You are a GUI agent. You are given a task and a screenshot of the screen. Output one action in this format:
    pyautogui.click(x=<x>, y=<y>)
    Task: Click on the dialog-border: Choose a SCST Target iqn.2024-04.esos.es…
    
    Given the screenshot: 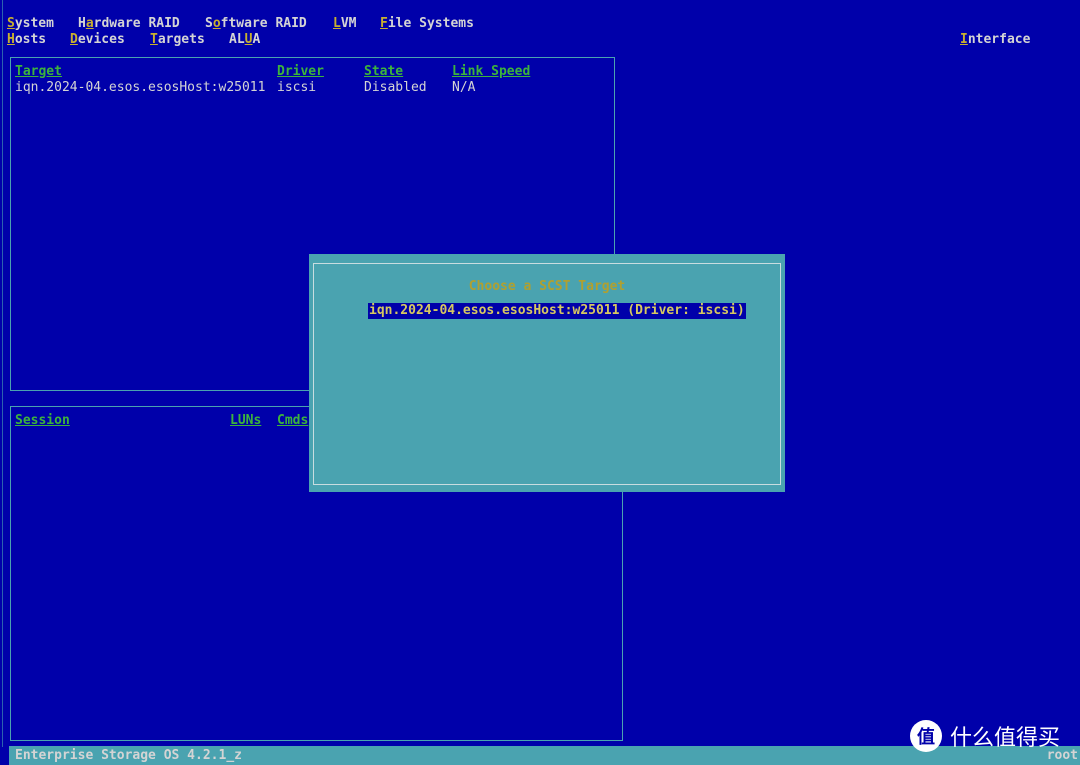 What is the action you would take?
    pyautogui.click(x=547, y=374)
    